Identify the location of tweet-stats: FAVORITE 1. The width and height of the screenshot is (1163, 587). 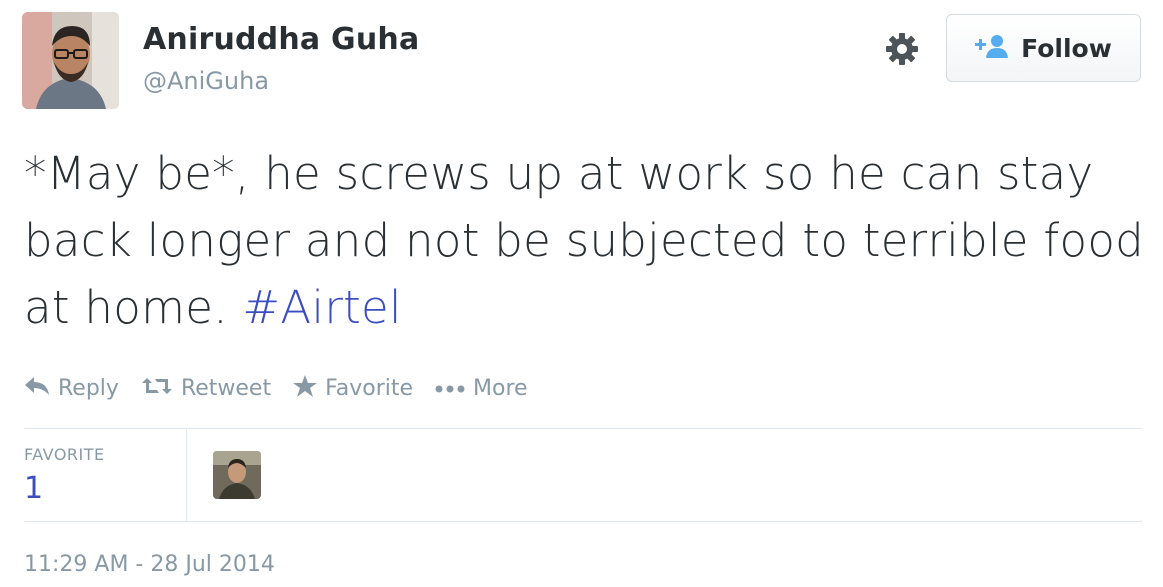
(142, 476).